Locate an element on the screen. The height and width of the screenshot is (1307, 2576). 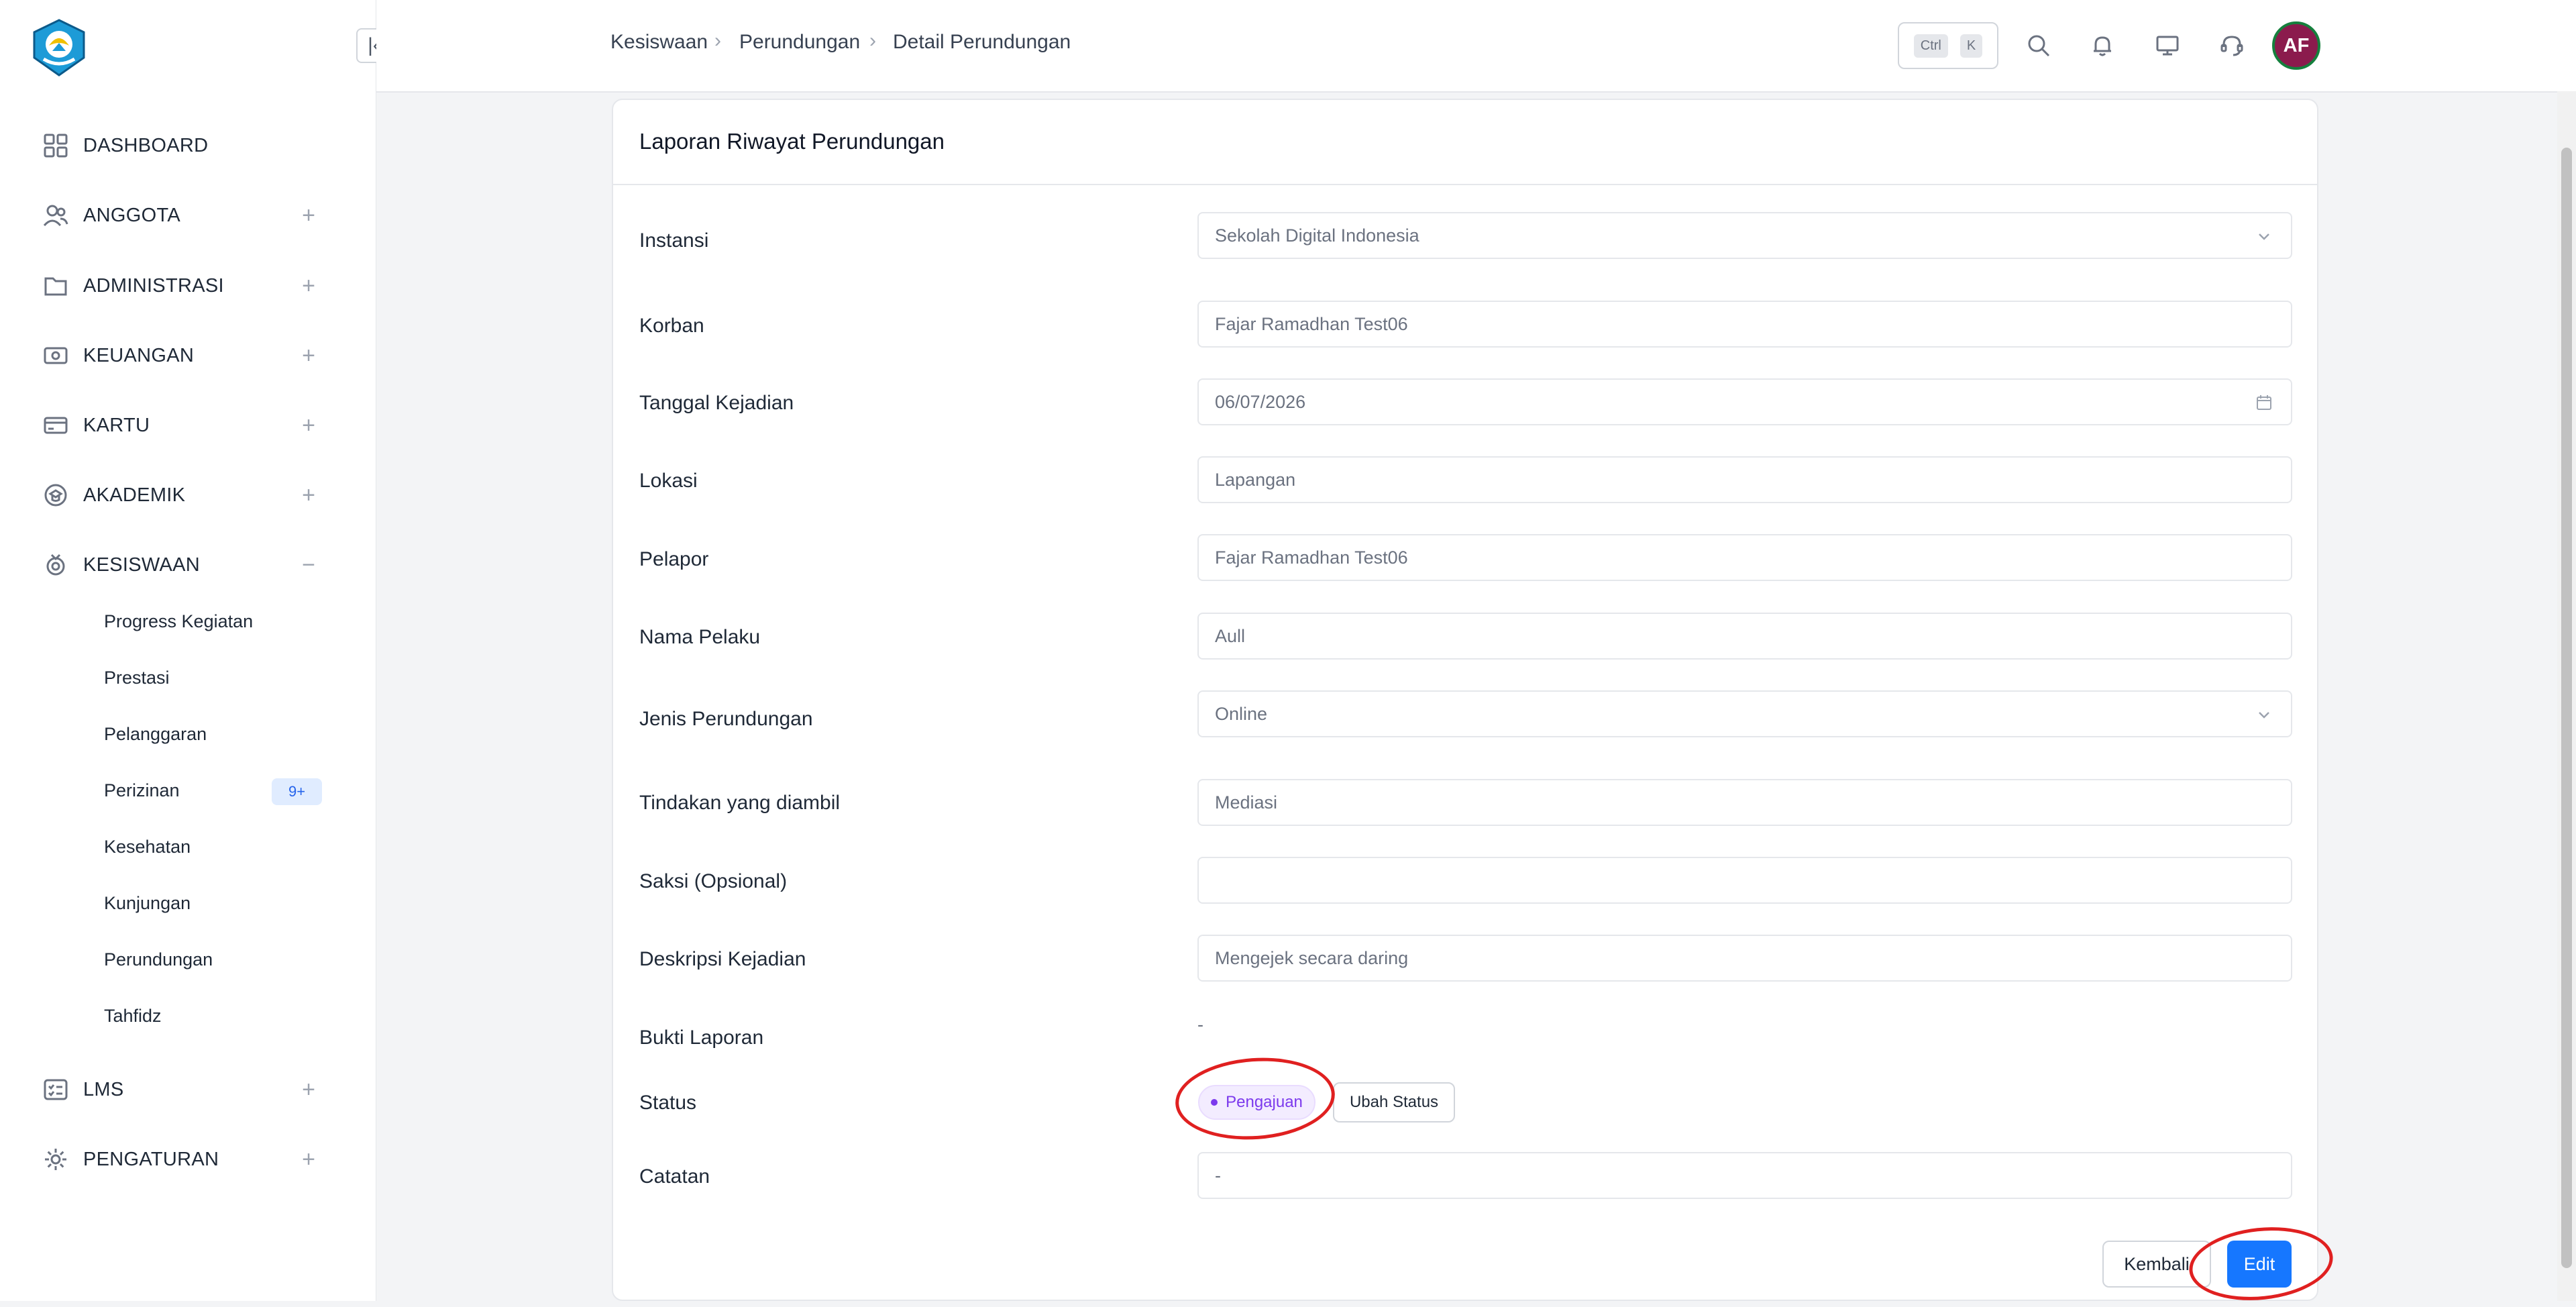
sidebar-item-pengaturan: PENGATURAN + is located at coordinates (181, 1159).